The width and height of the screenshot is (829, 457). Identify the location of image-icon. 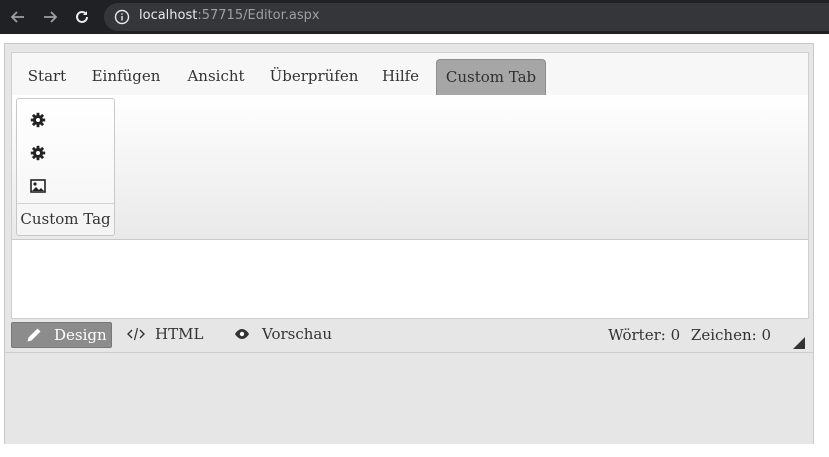
(38, 186).